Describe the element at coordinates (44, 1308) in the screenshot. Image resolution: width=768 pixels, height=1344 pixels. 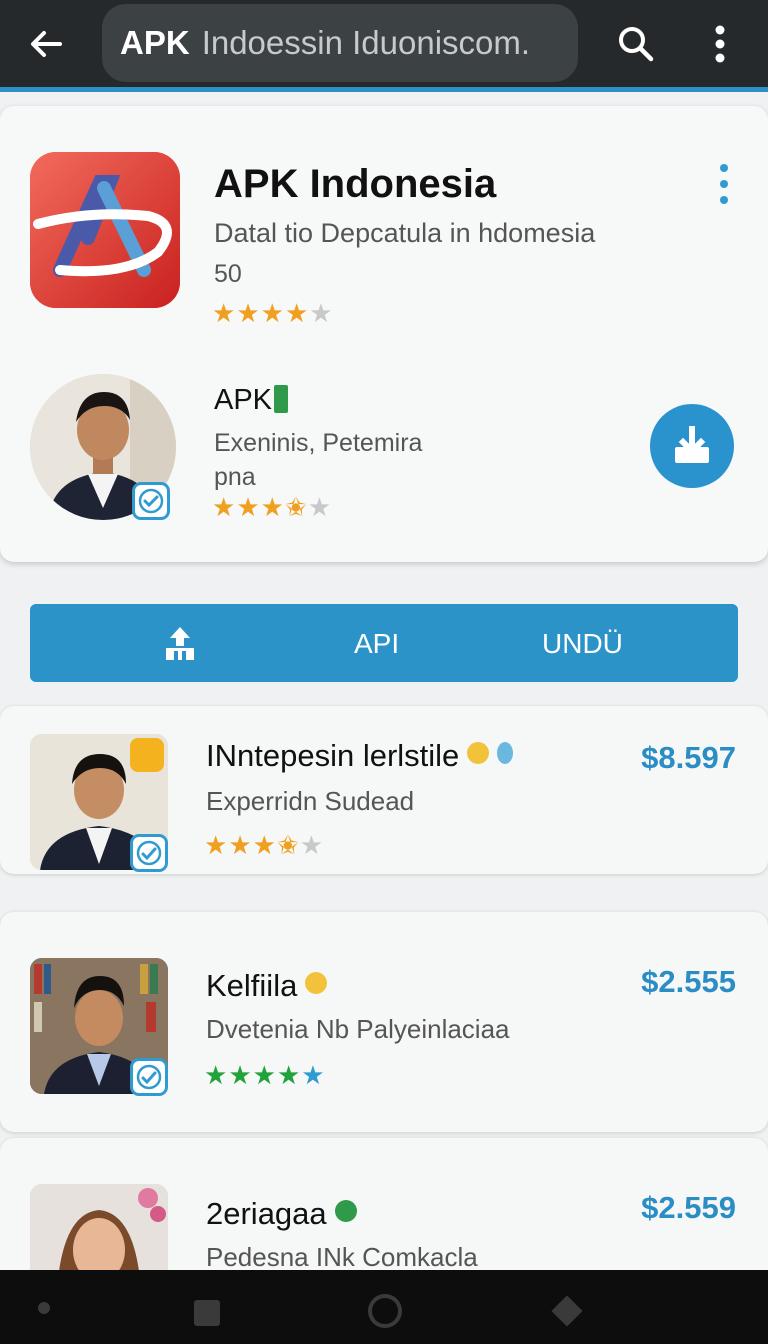
I see `nav-dot-icon` at that location.